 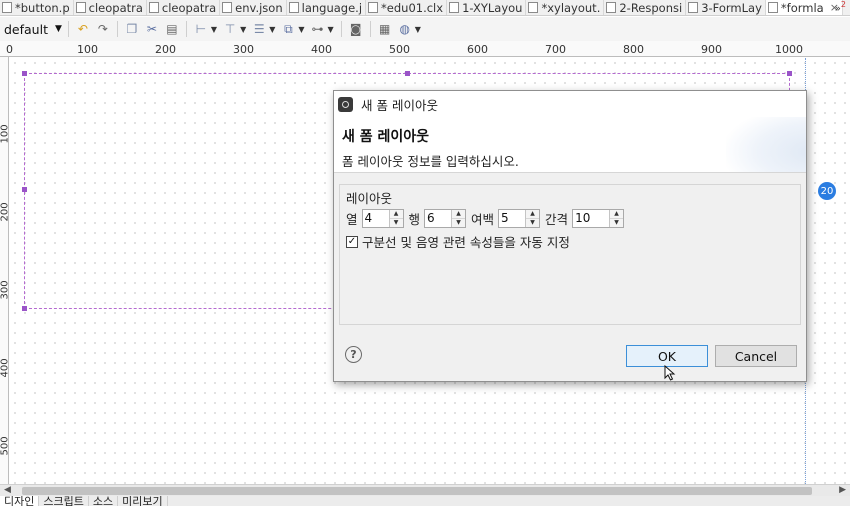 I want to click on columns-spinner: ▲▼, so click(x=382, y=218).